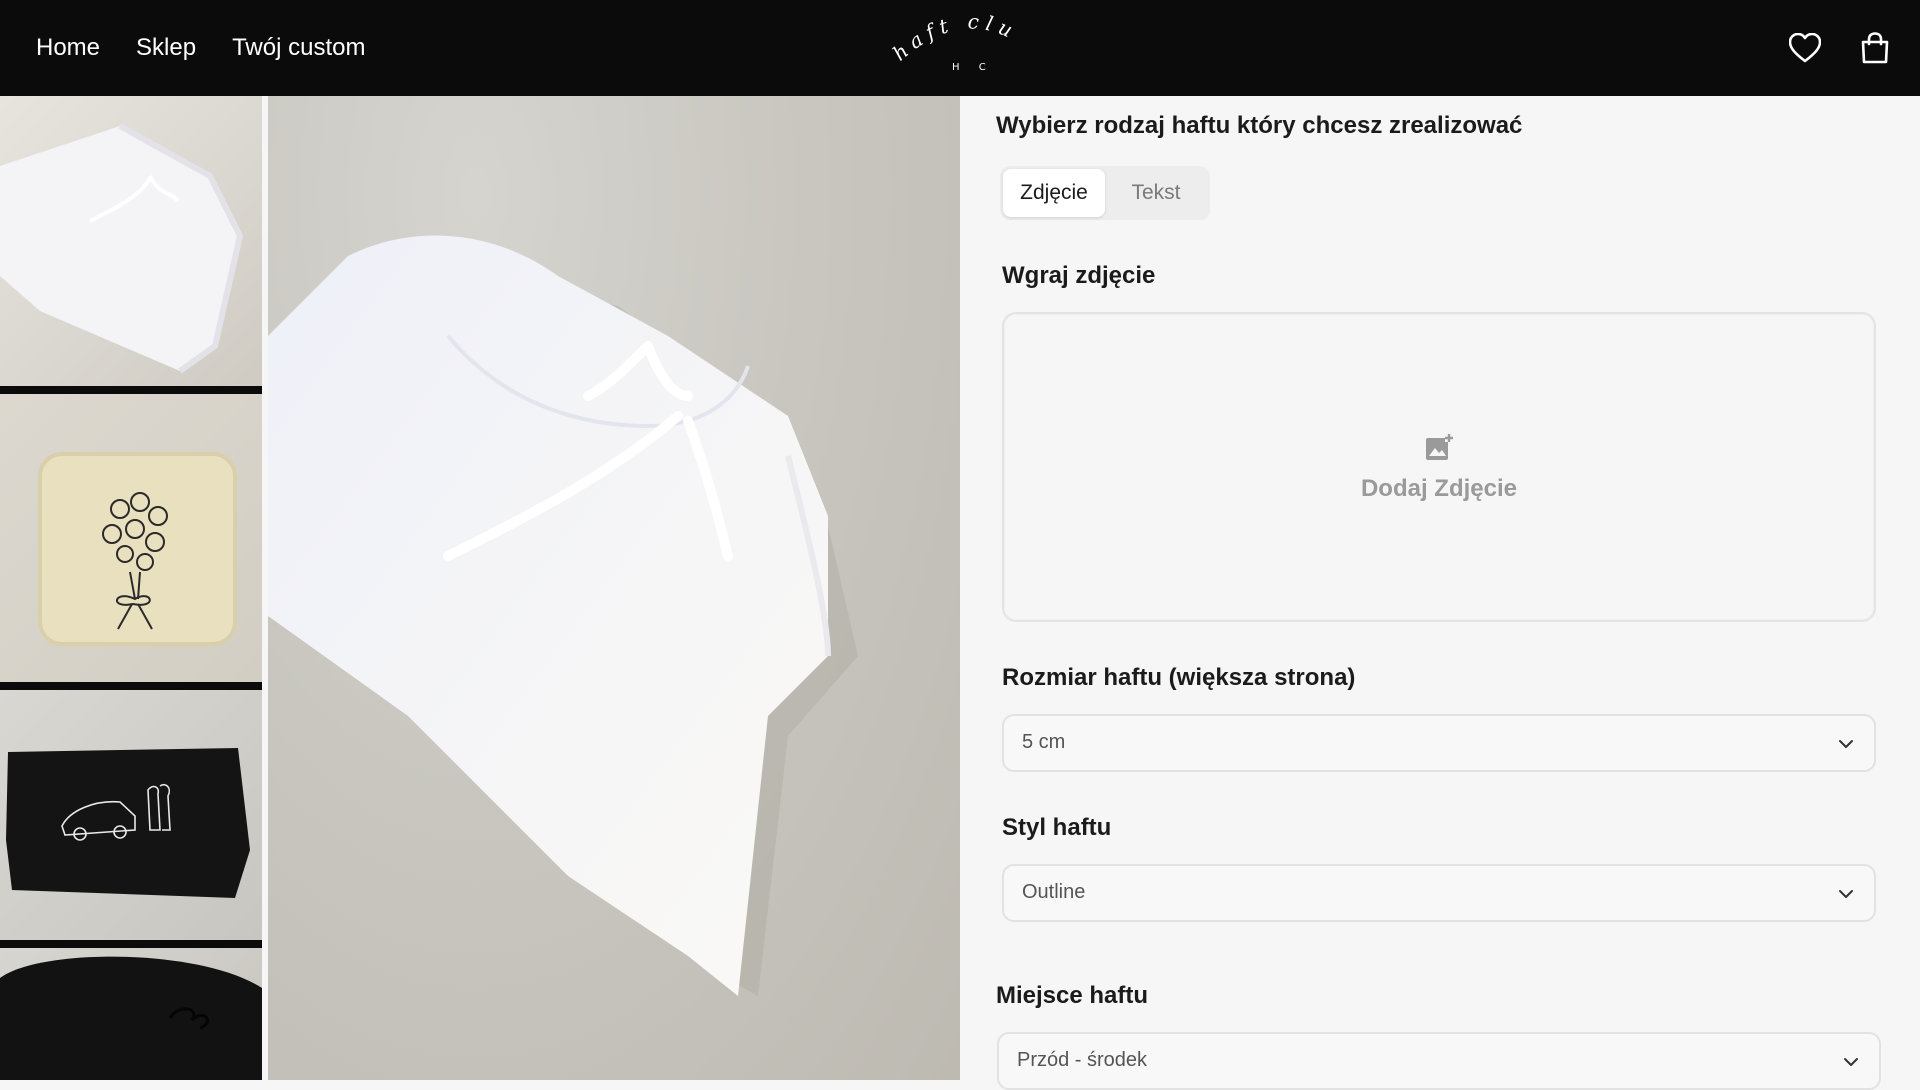 The width and height of the screenshot is (1920, 1090). What do you see at coordinates (1057, 827) in the screenshot?
I see `style-label: Styl haftu` at bounding box center [1057, 827].